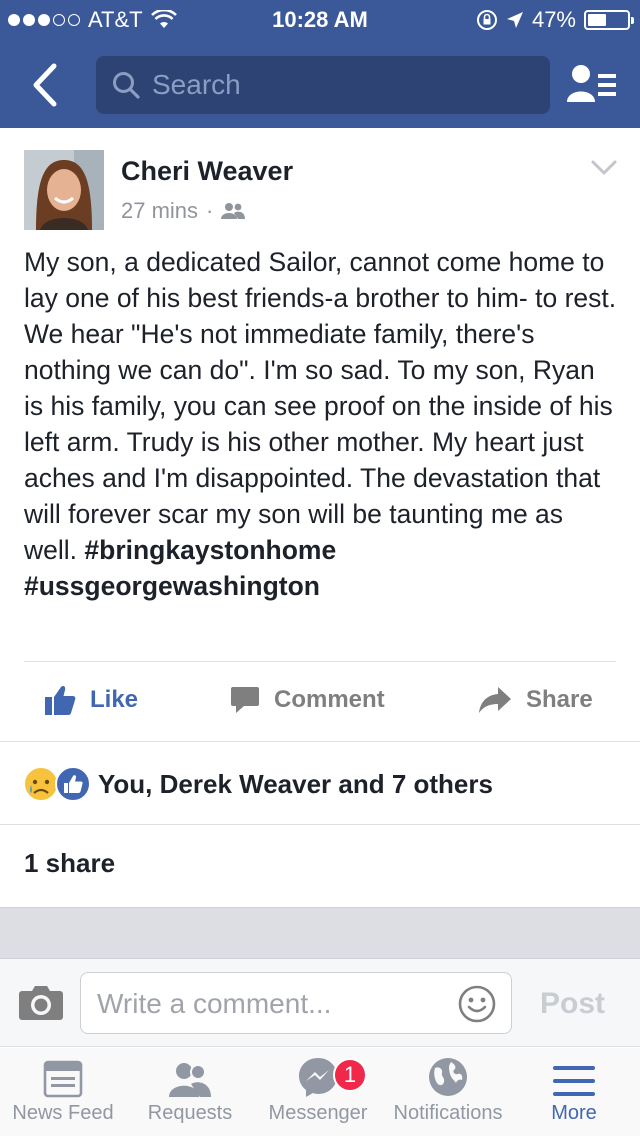  I want to click on reactions-summary: You, Derek Weaver and 7 others, so click(257, 784).